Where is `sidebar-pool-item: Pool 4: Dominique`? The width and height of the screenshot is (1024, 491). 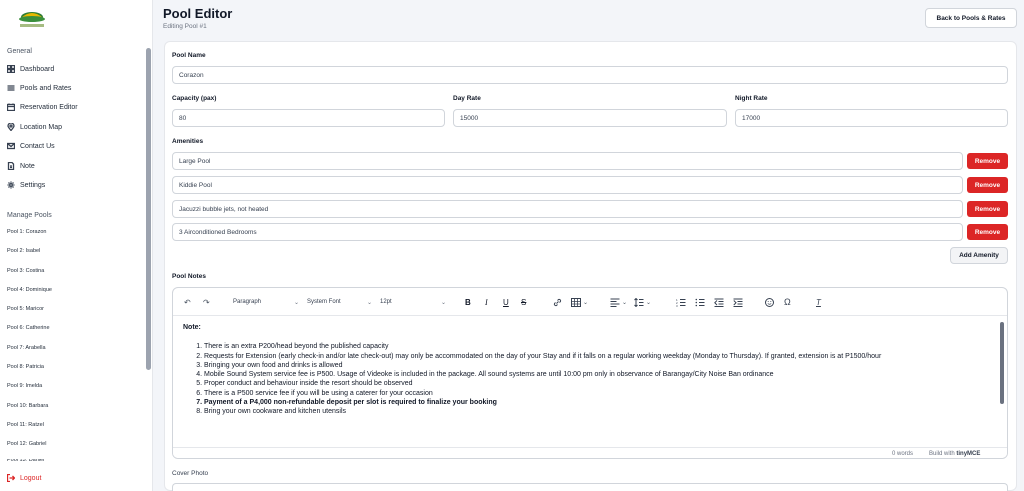
sidebar-pool-item: Pool 4: Dominique is located at coordinates (29, 290).